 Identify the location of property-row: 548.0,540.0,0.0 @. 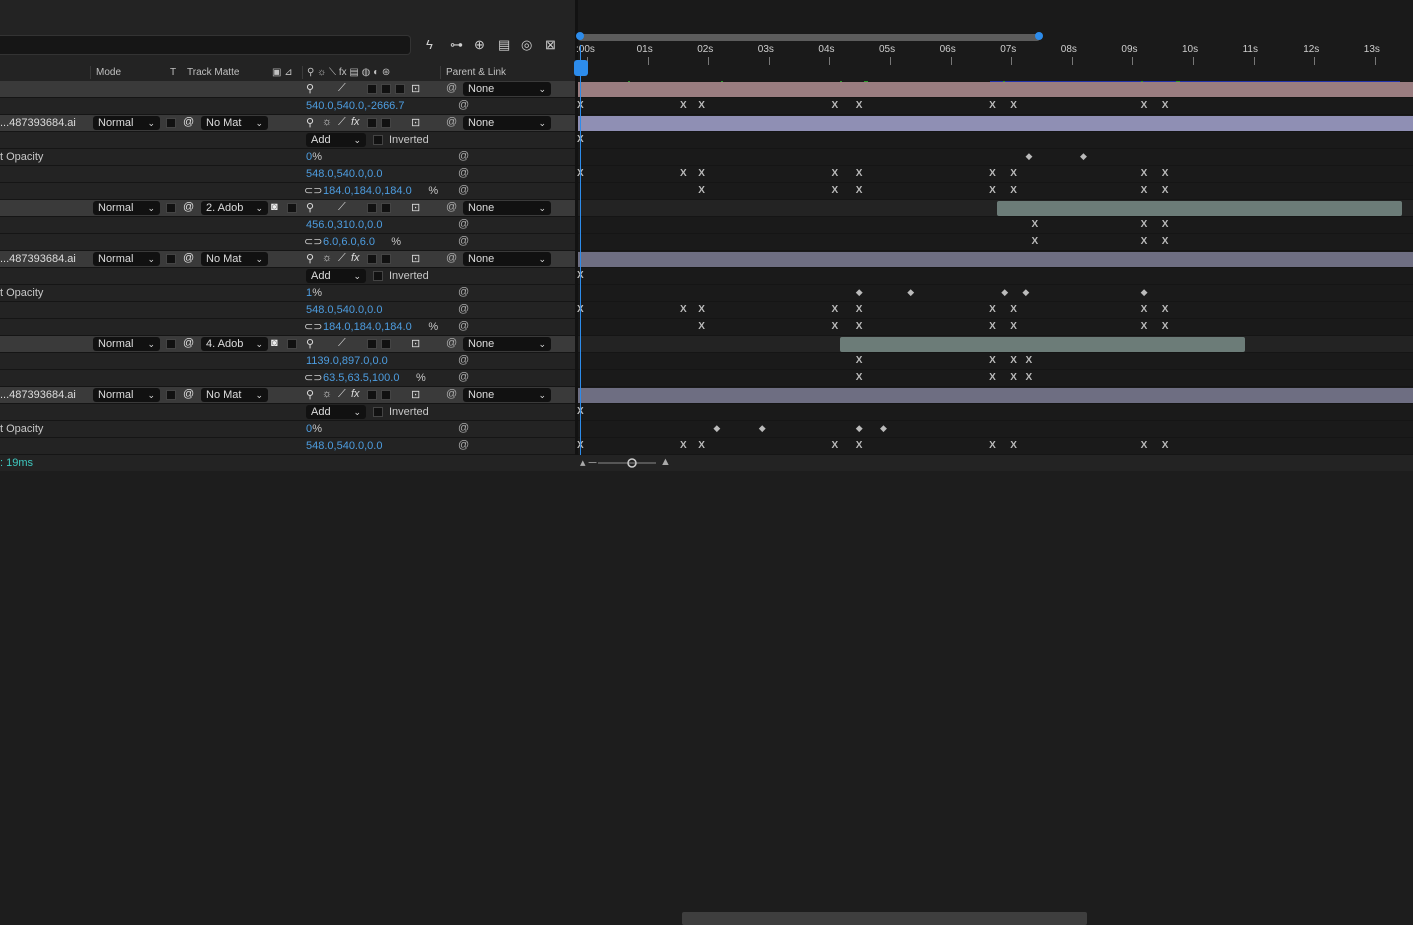
(287, 446).